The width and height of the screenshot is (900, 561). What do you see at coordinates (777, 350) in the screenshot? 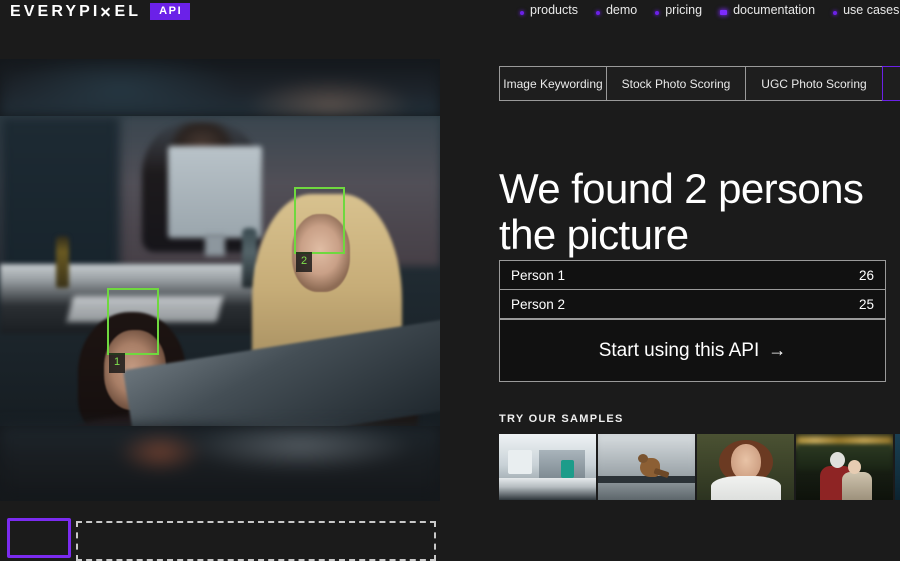
I see `arrow-right-icon: →` at bounding box center [777, 350].